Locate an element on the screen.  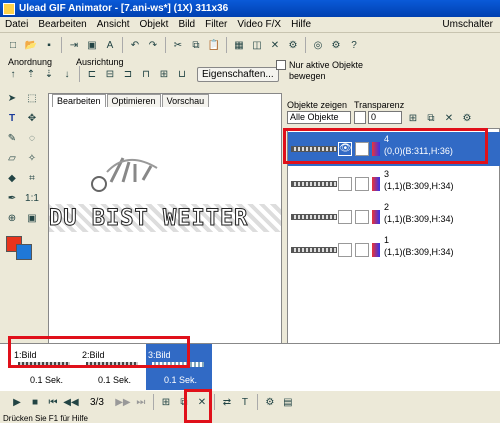
transparenz-label: Transparenz is located at coordinates (379, 105).